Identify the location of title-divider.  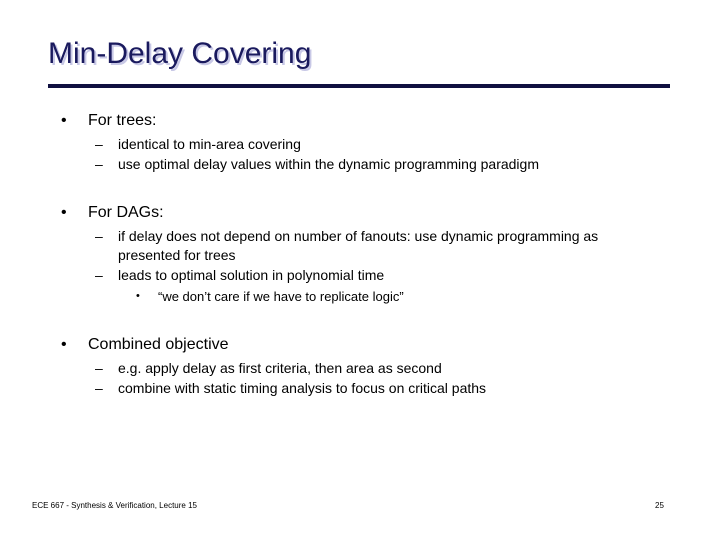
(359, 86).